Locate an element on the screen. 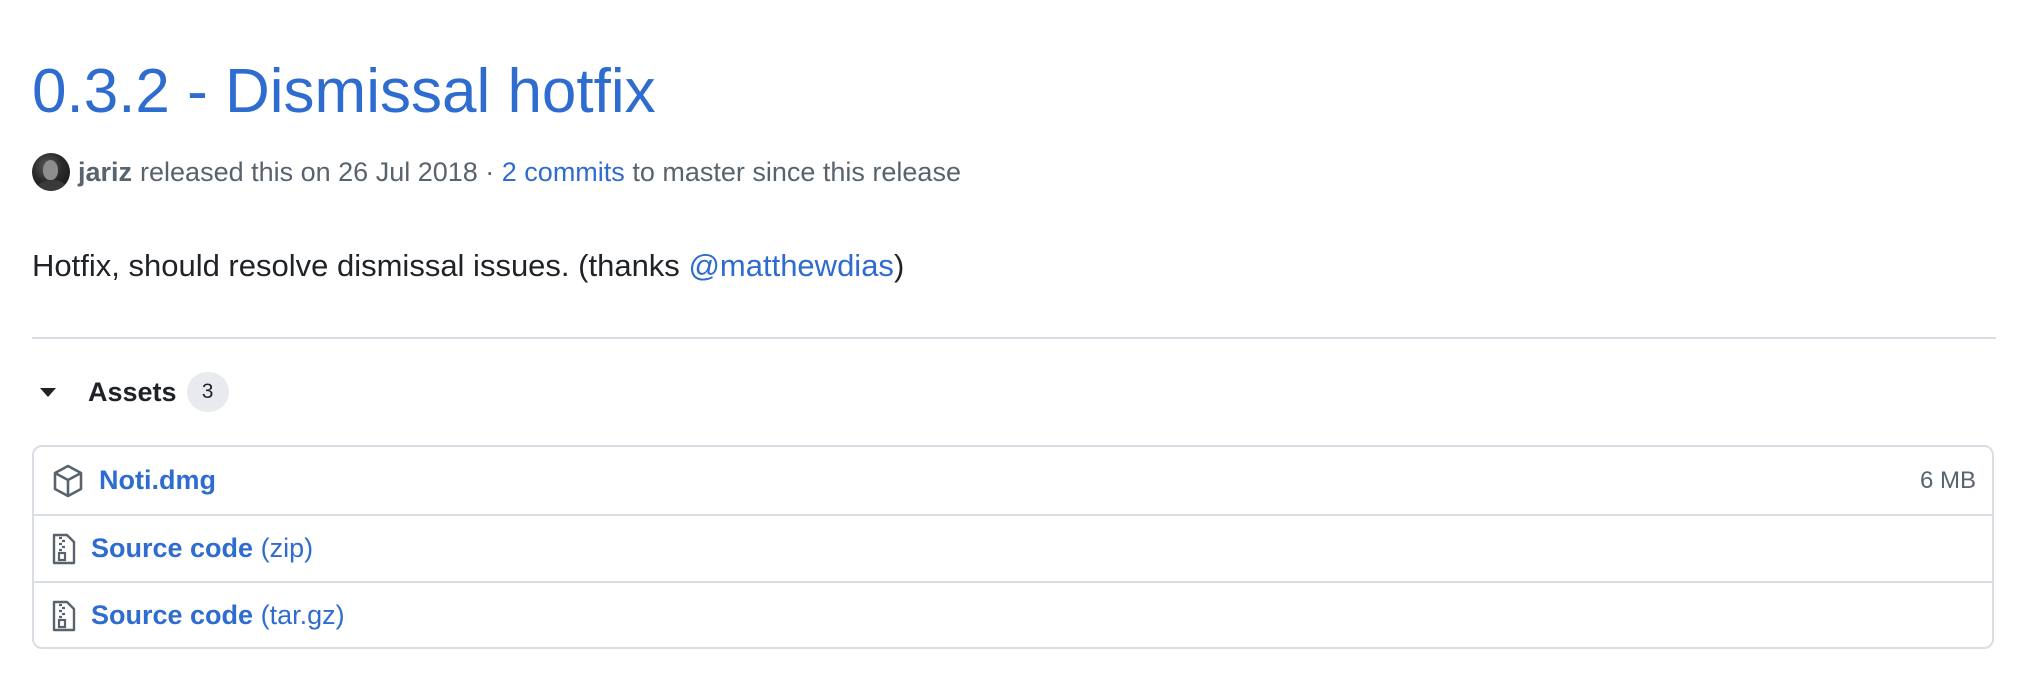  release-title: 0.3.2 - Dismissal hotfix is located at coordinates (344, 92).